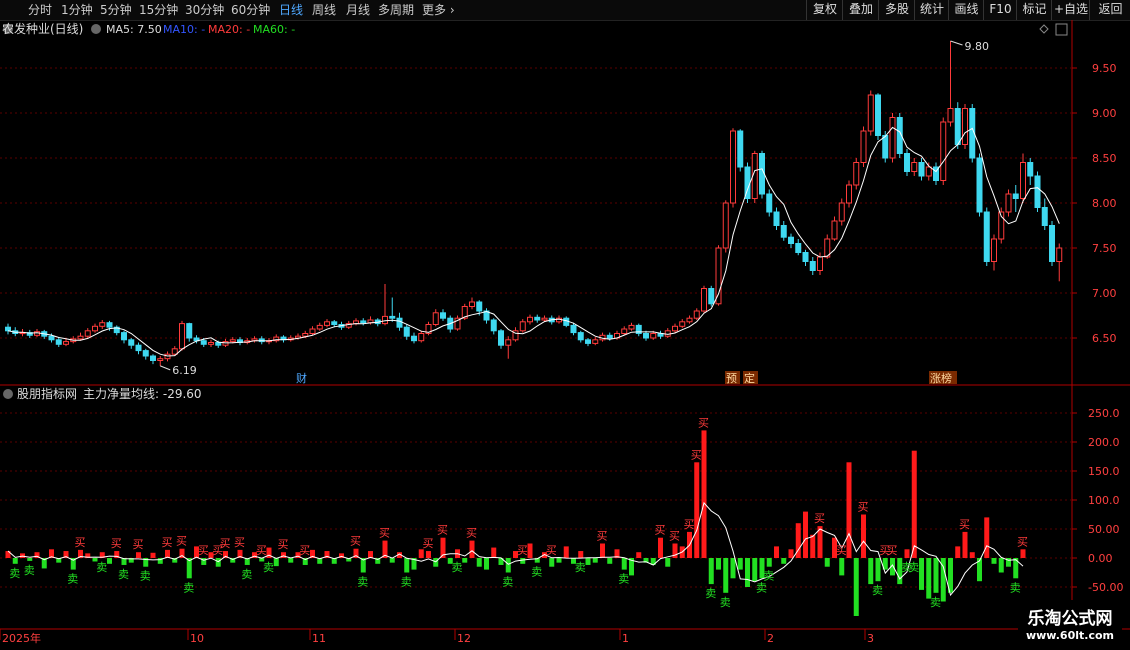 This screenshot has height=650, width=1130. Describe the element at coordinates (77, 10) in the screenshot. I see `period-tab-1: 1分钟` at that location.